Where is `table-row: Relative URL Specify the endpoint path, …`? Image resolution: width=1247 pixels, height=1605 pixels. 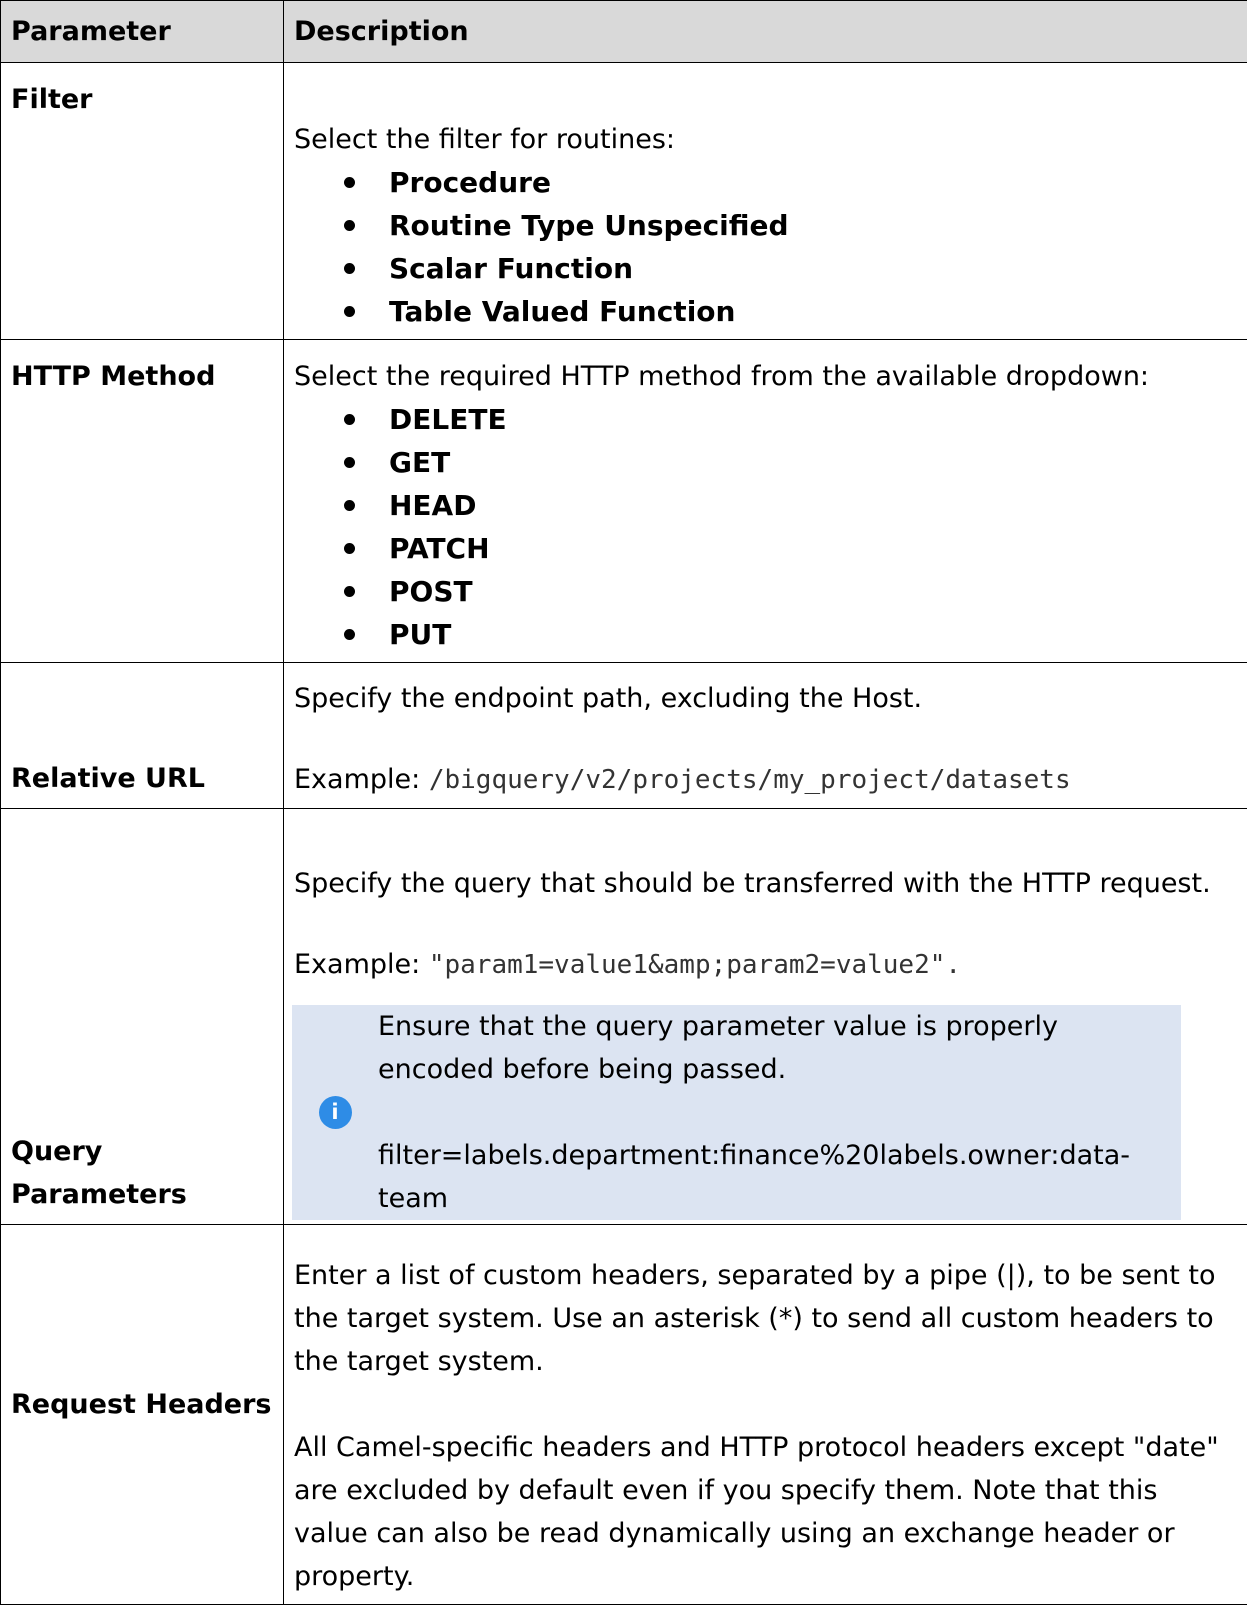 table-row: Relative URL Specify the endpoint path, … is located at coordinates (624, 736).